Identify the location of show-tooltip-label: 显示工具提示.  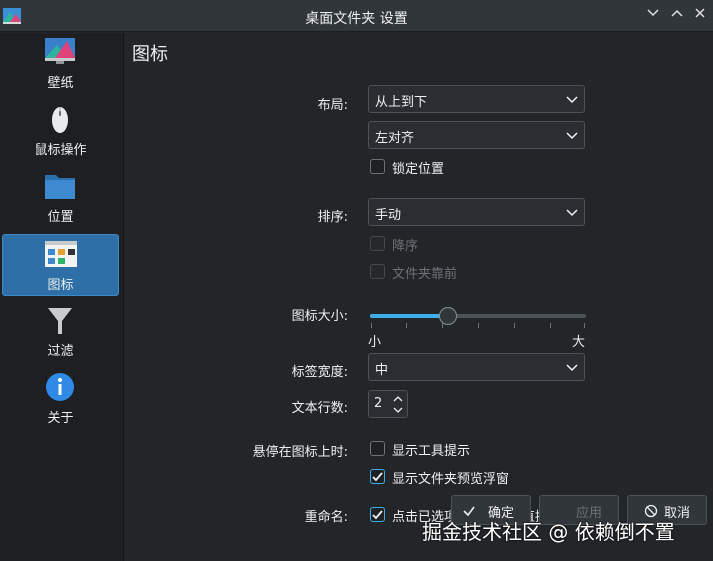
(431, 451).